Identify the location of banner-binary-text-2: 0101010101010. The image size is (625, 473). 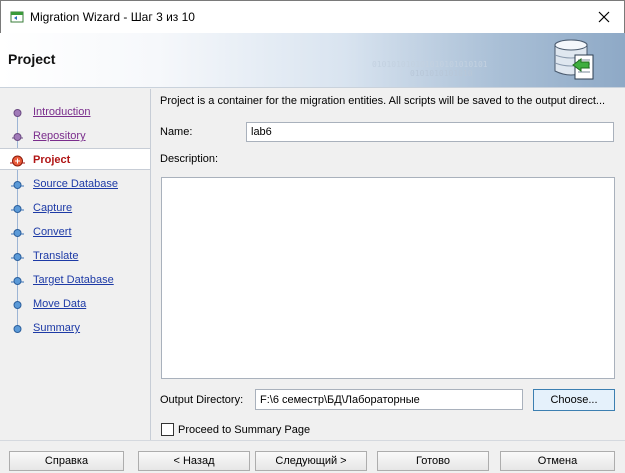
(441, 73).